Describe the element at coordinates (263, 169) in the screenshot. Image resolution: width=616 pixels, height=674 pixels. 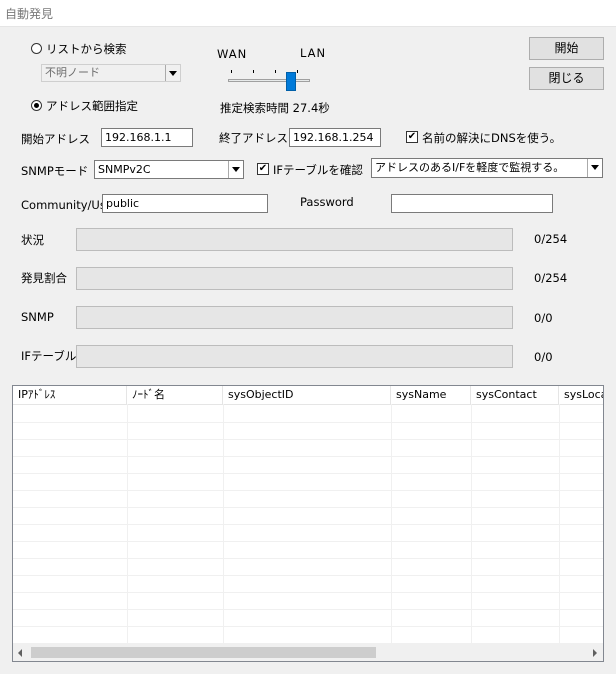
I see `if-table-checkbox: ✔` at that location.